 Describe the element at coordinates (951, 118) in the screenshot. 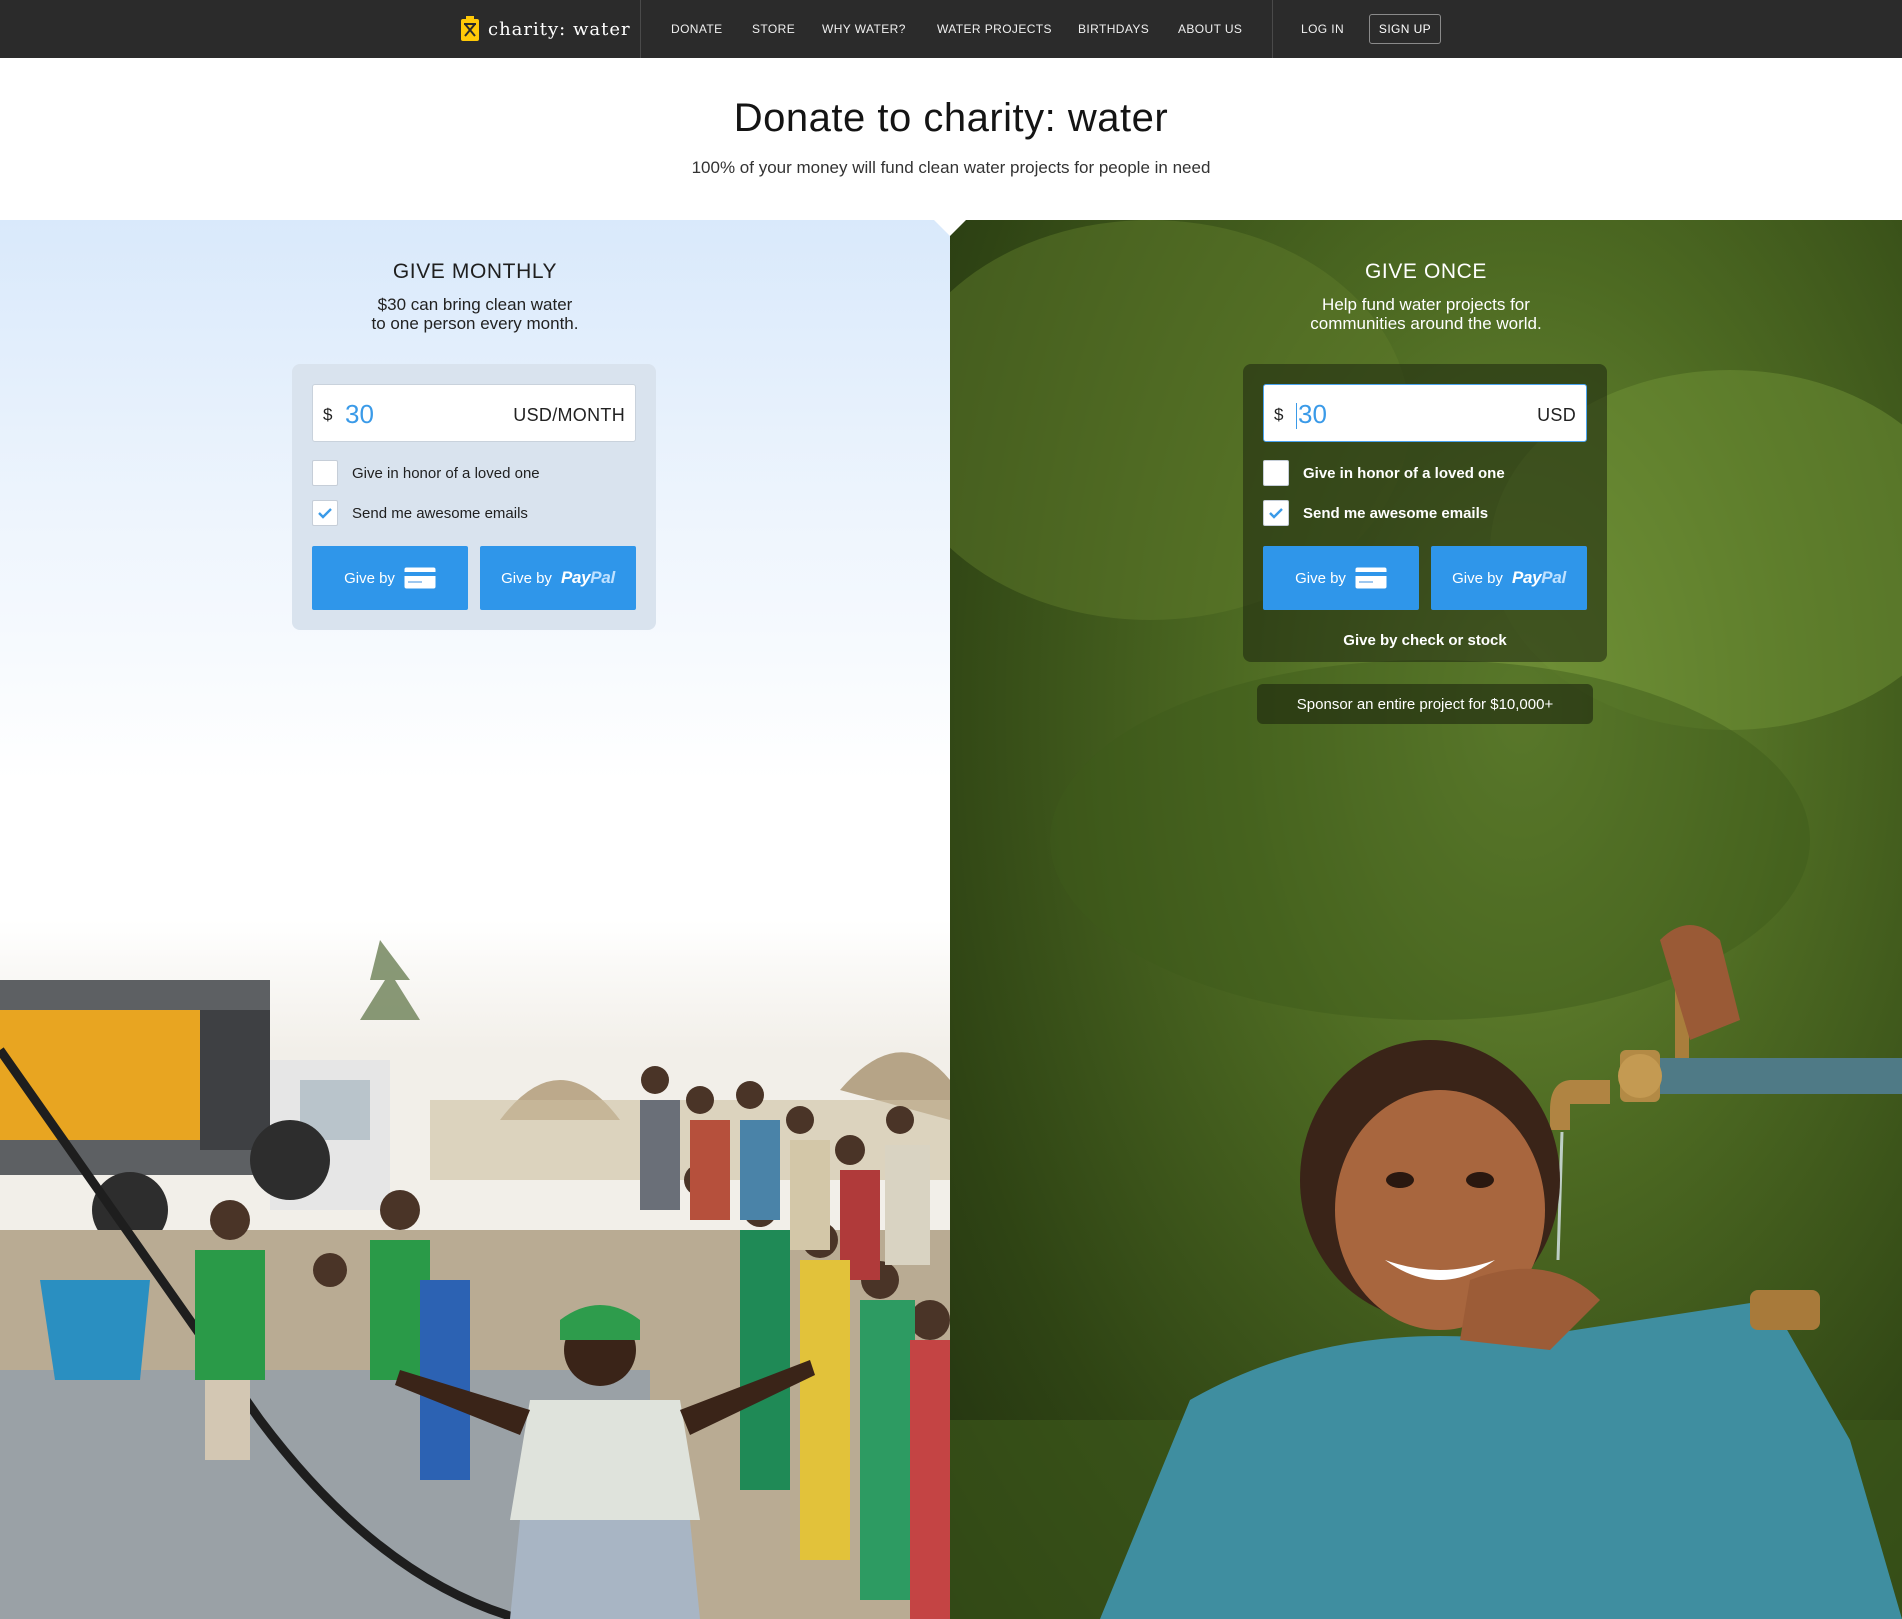

I see `page-title: Donate to charity: water` at that location.